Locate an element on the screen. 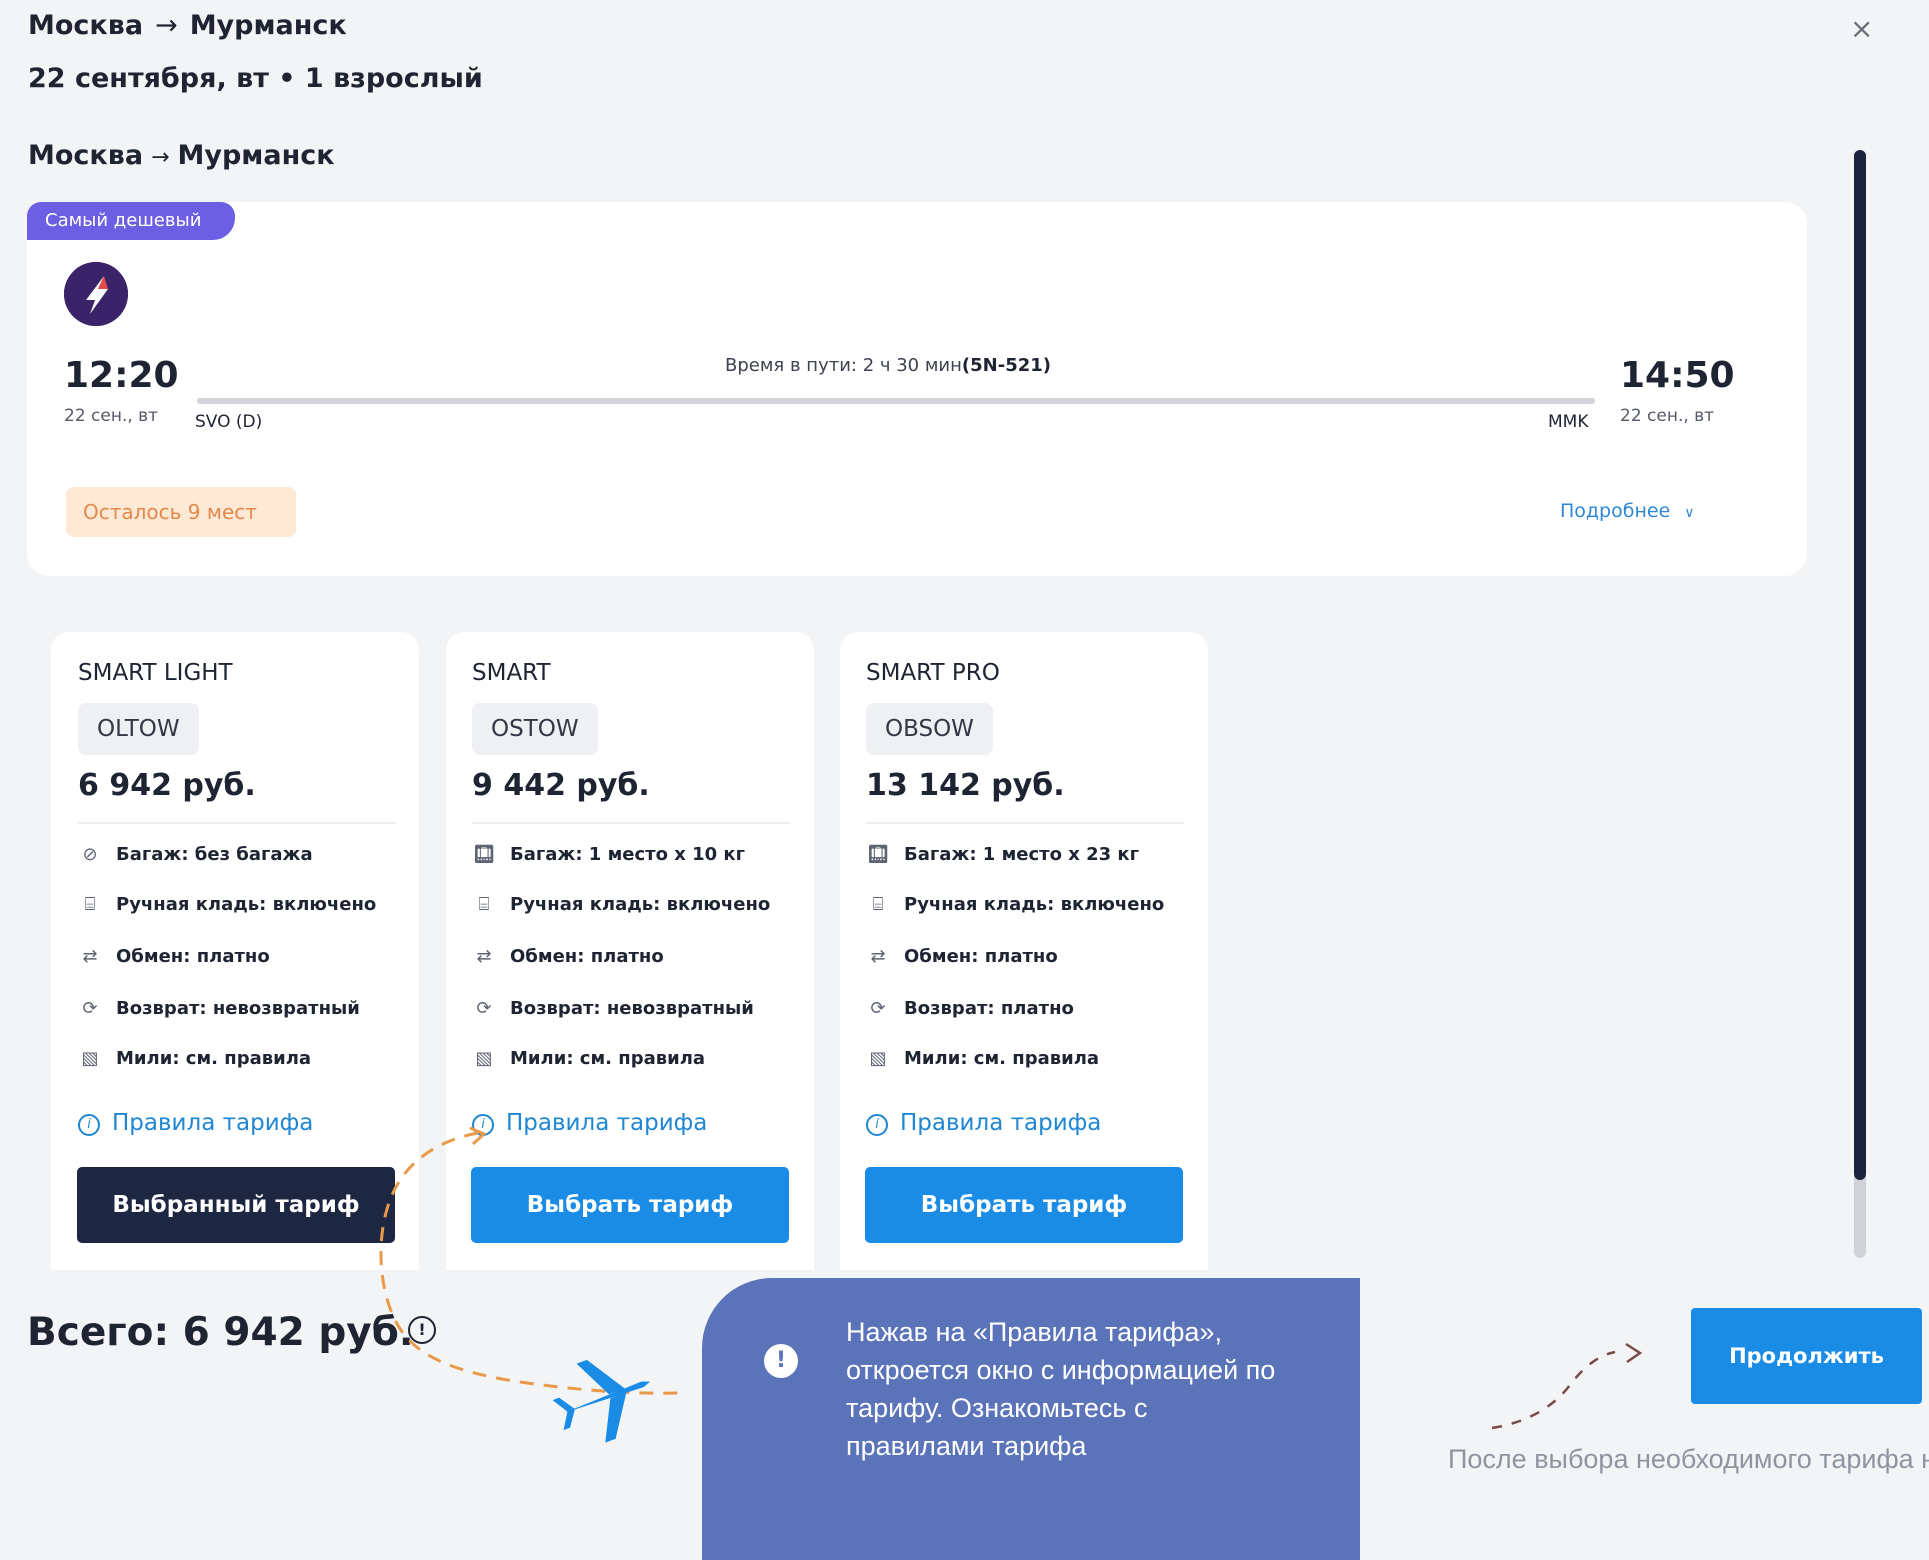 Image resolution: width=1929 pixels, height=1560 pixels. feature-baggage: 🛄︎ Багаж: 1 место х 23 кг is located at coordinates (1003, 854).